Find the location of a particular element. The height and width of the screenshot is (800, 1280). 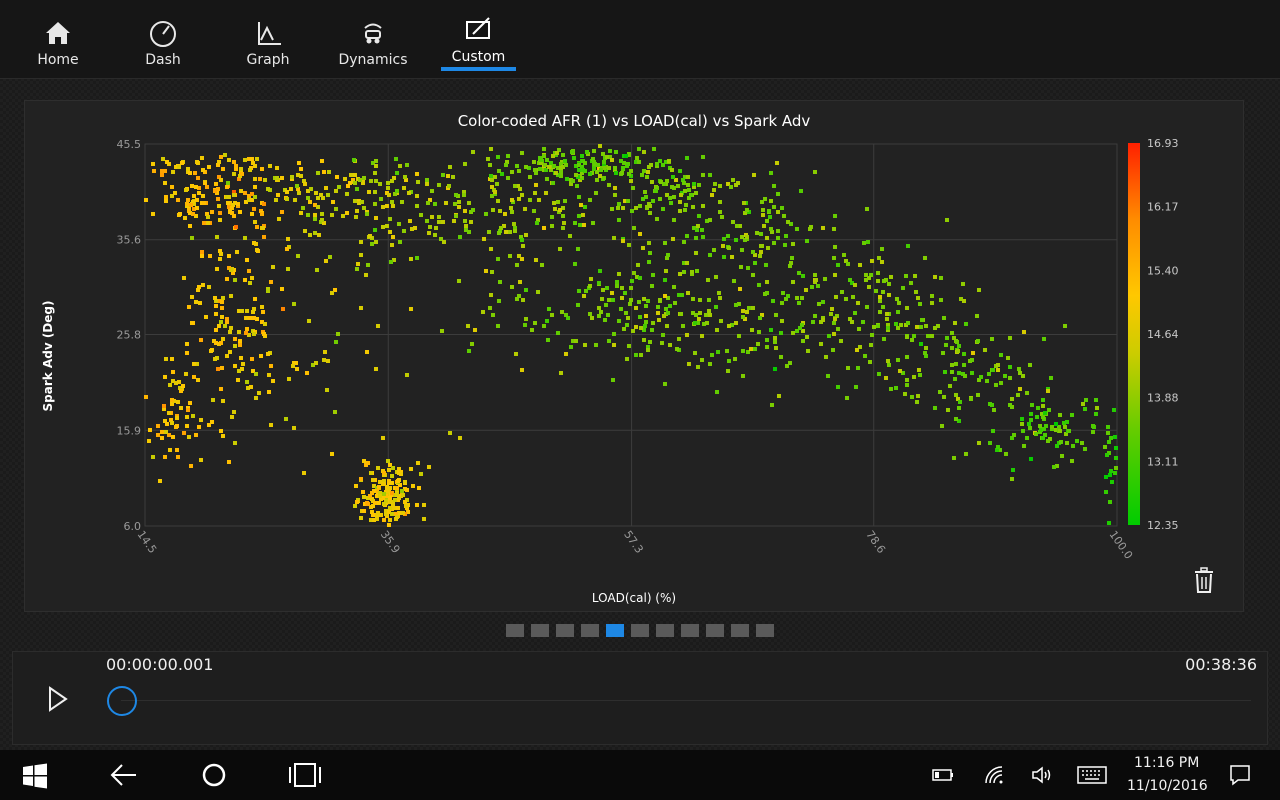

clock-date: 11/10/2016 is located at coordinates (1167, 786).